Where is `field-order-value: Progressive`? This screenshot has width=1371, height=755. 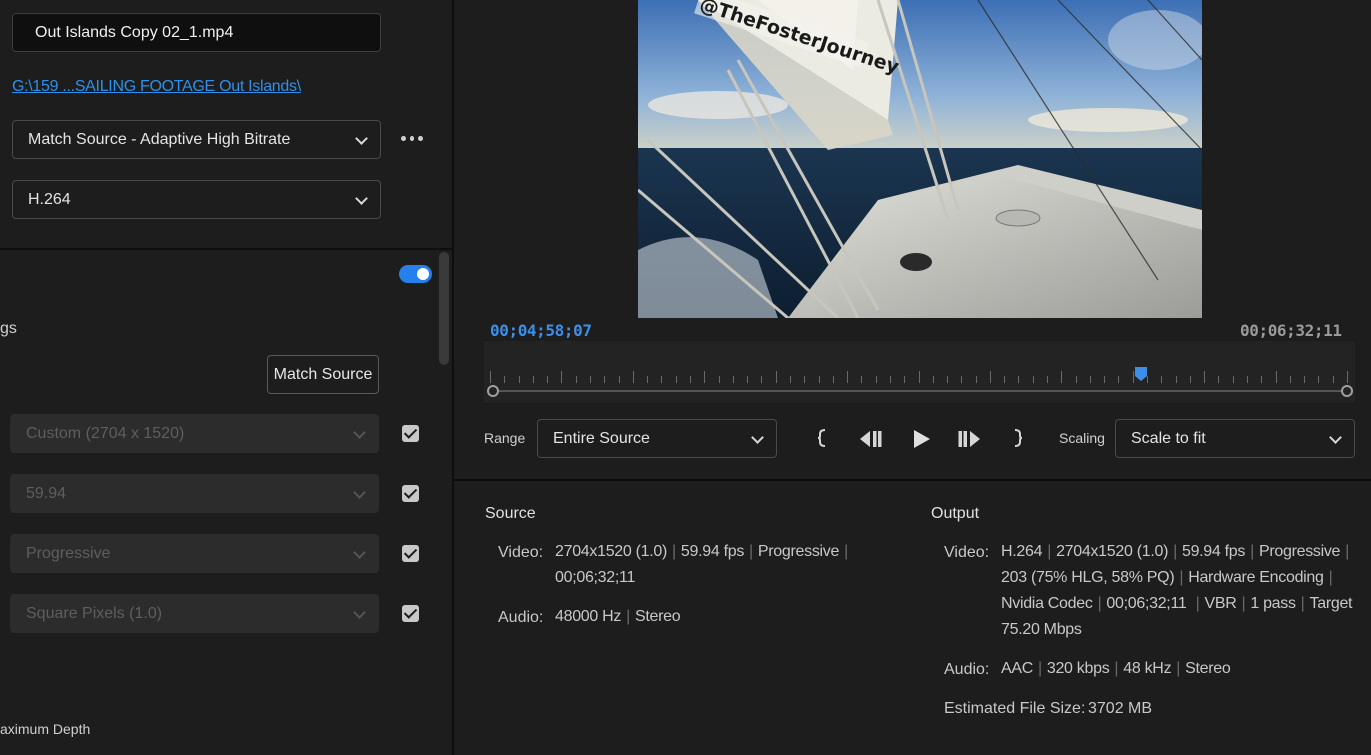
field-order-value: Progressive is located at coordinates (68, 553).